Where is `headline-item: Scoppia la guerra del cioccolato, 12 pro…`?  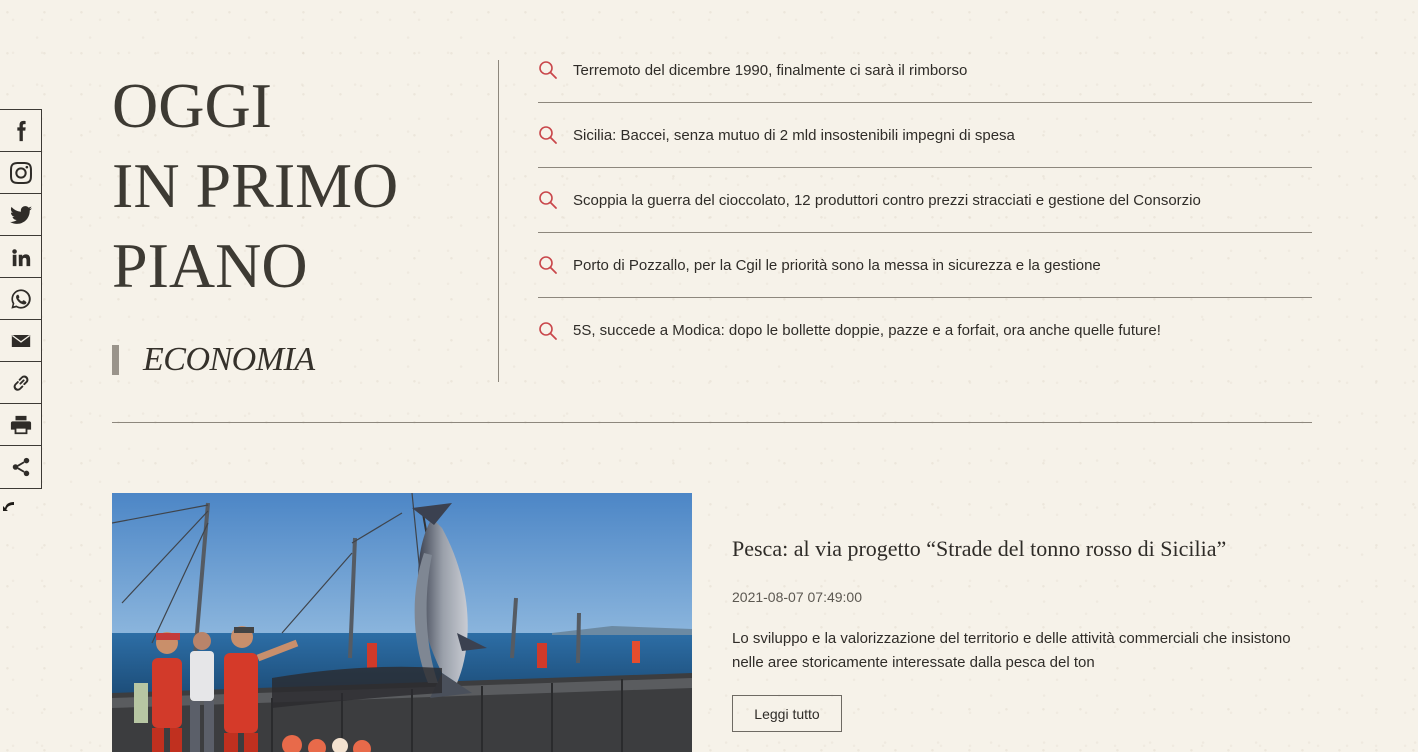 headline-item: Scoppia la guerra del cioccolato, 12 pro… is located at coordinates (925, 200).